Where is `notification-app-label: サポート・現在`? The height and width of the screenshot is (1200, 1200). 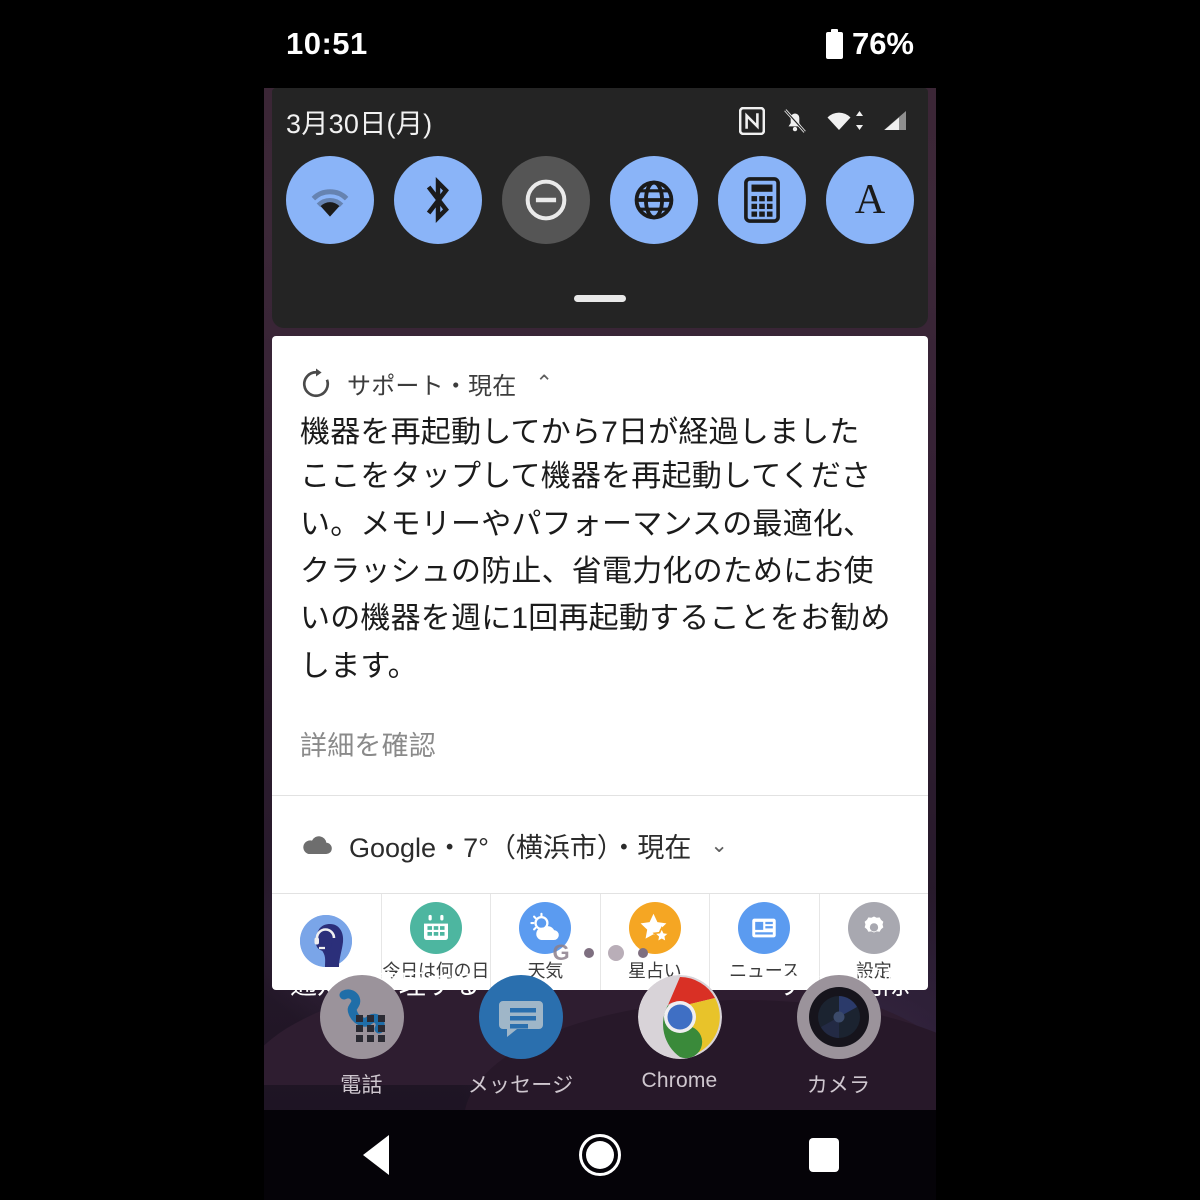
notification-app-label: サポート・現在 is located at coordinates (432, 386).